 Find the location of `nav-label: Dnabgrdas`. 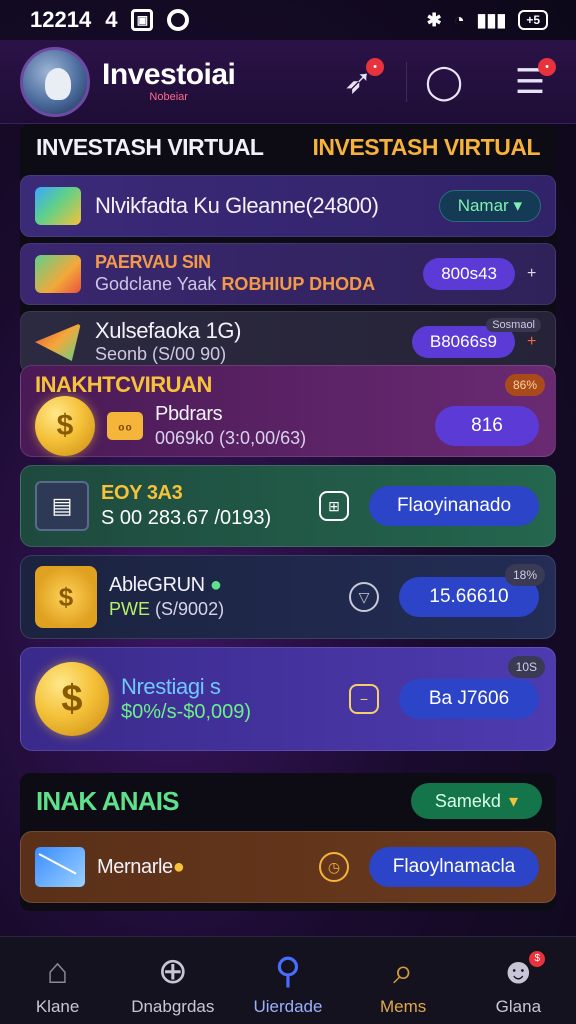

nav-label: Dnabgrdas is located at coordinates (173, 1006).